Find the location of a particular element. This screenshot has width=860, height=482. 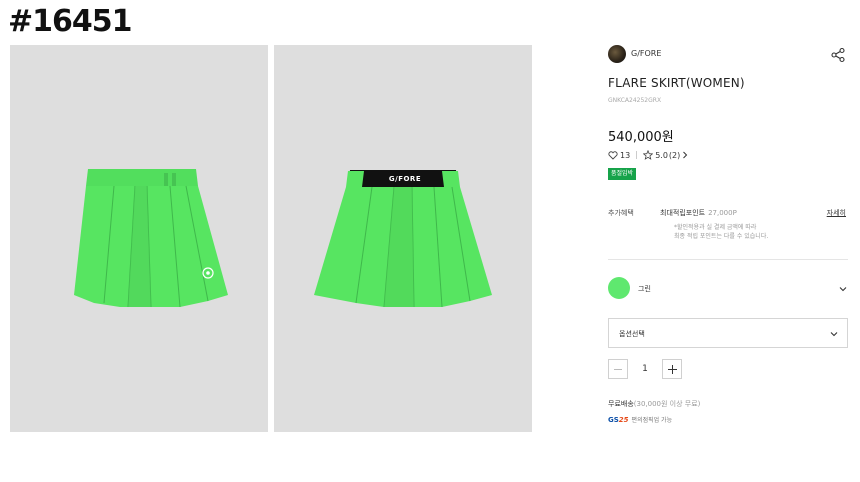

star-icon is located at coordinates (648, 155).